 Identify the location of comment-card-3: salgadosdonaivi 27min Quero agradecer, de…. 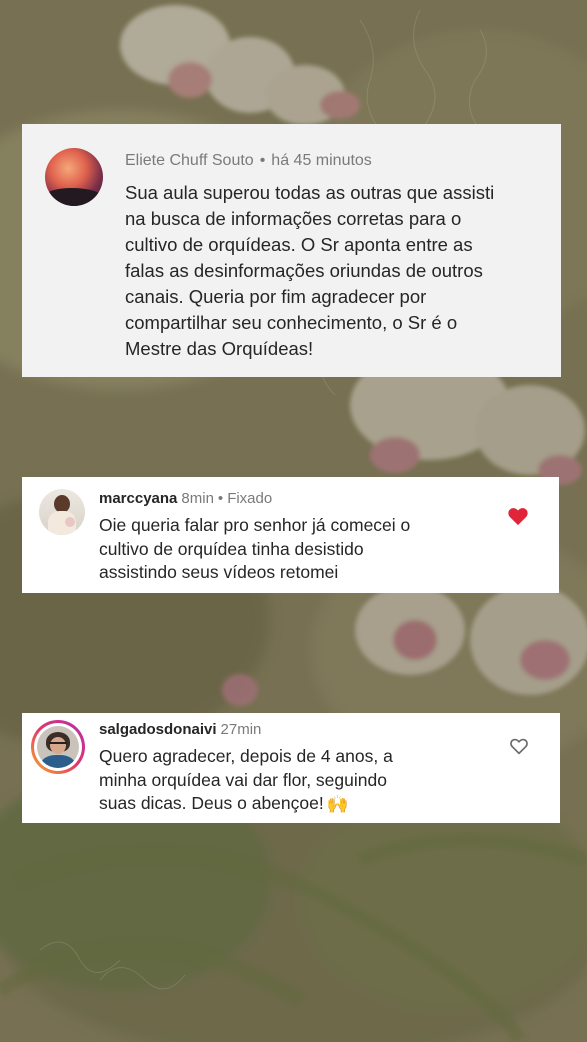
(291, 768).